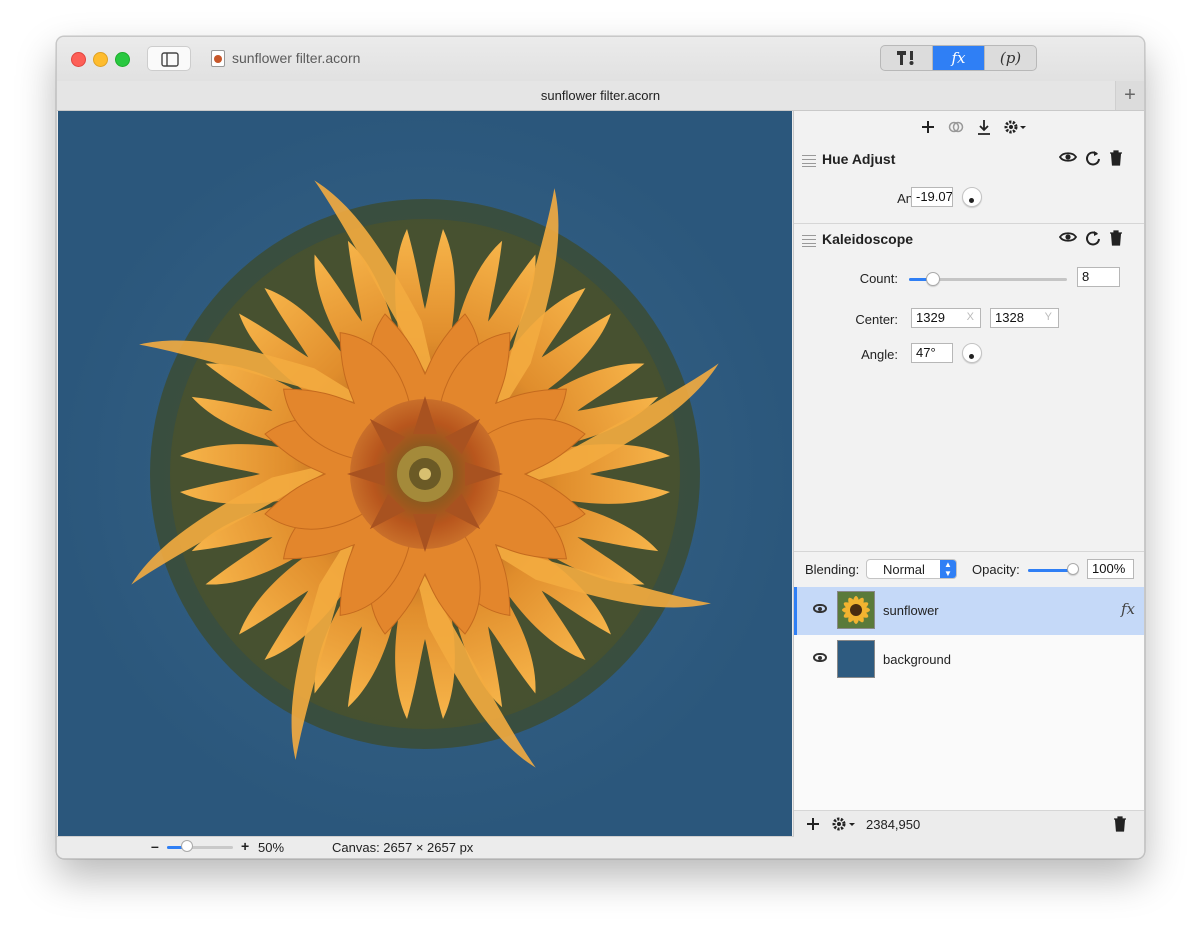 This screenshot has height=936, width=1200. Describe the element at coordinates (1009, 317) in the screenshot. I see `center-y-value: 1328` at that location.